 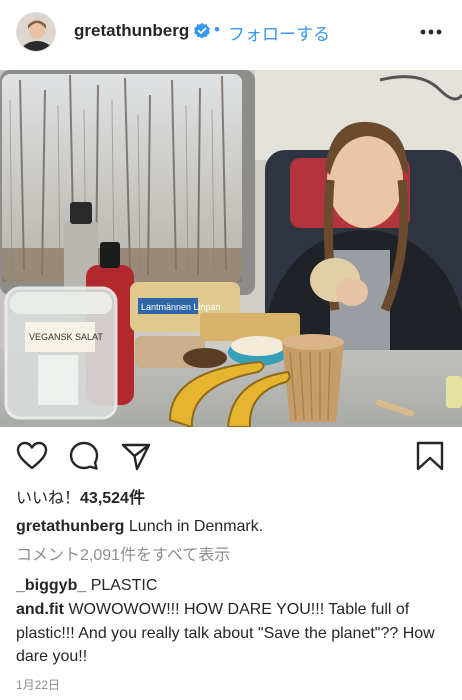 I want to click on avatar, so click(x=36, y=32).